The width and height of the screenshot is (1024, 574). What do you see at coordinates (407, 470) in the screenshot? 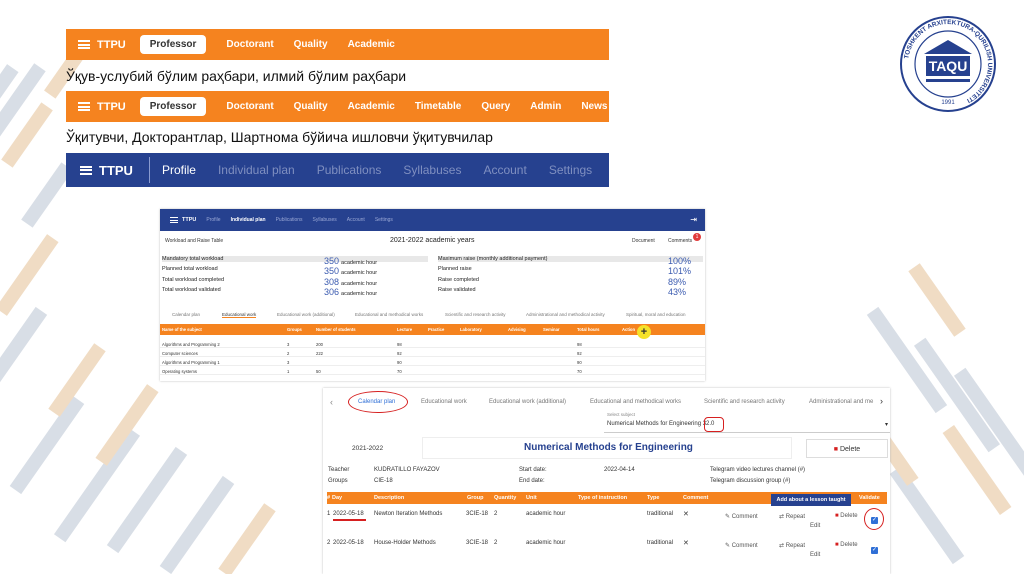
I see `teacher-value: KUDRATILLO FAYAZOV` at bounding box center [407, 470].